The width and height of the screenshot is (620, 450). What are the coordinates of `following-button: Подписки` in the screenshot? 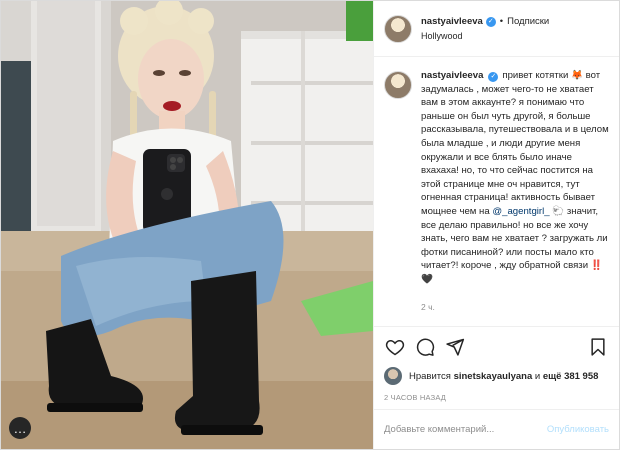 It's located at (528, 22).